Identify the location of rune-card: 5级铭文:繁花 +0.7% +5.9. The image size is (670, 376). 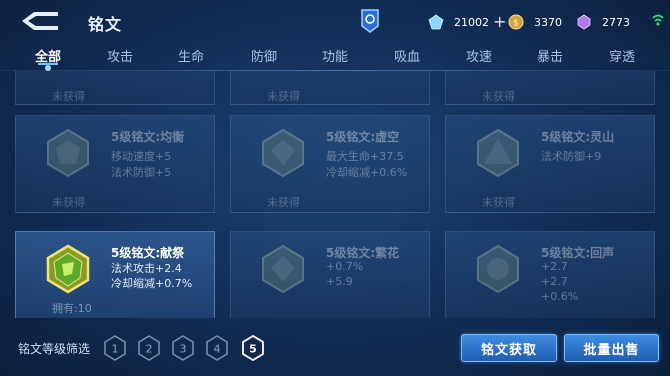
(330, 274).